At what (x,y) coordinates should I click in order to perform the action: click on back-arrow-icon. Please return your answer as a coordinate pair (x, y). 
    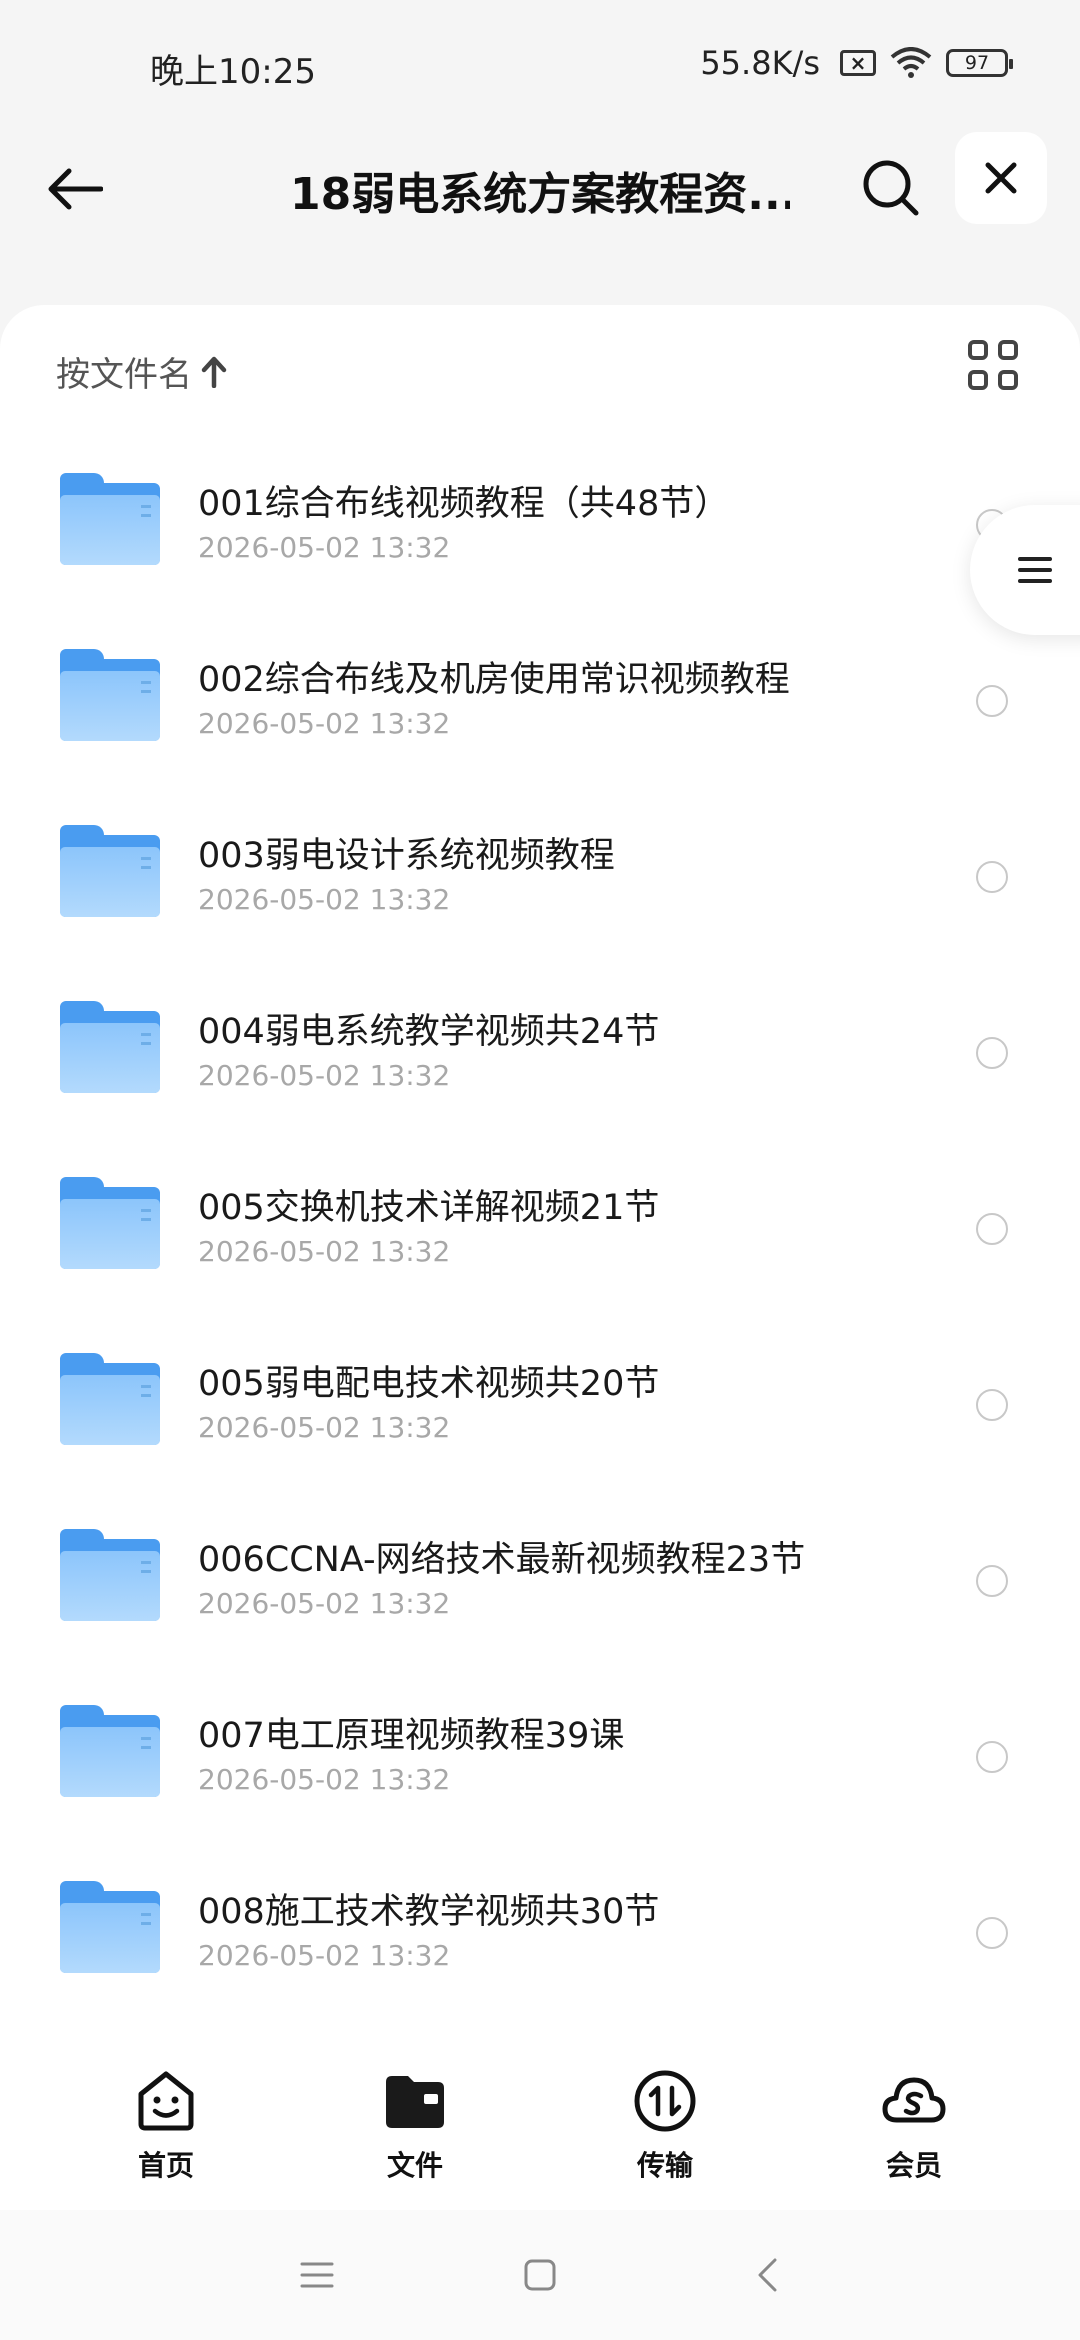
    Looking at the image, I should click on (75, 189).